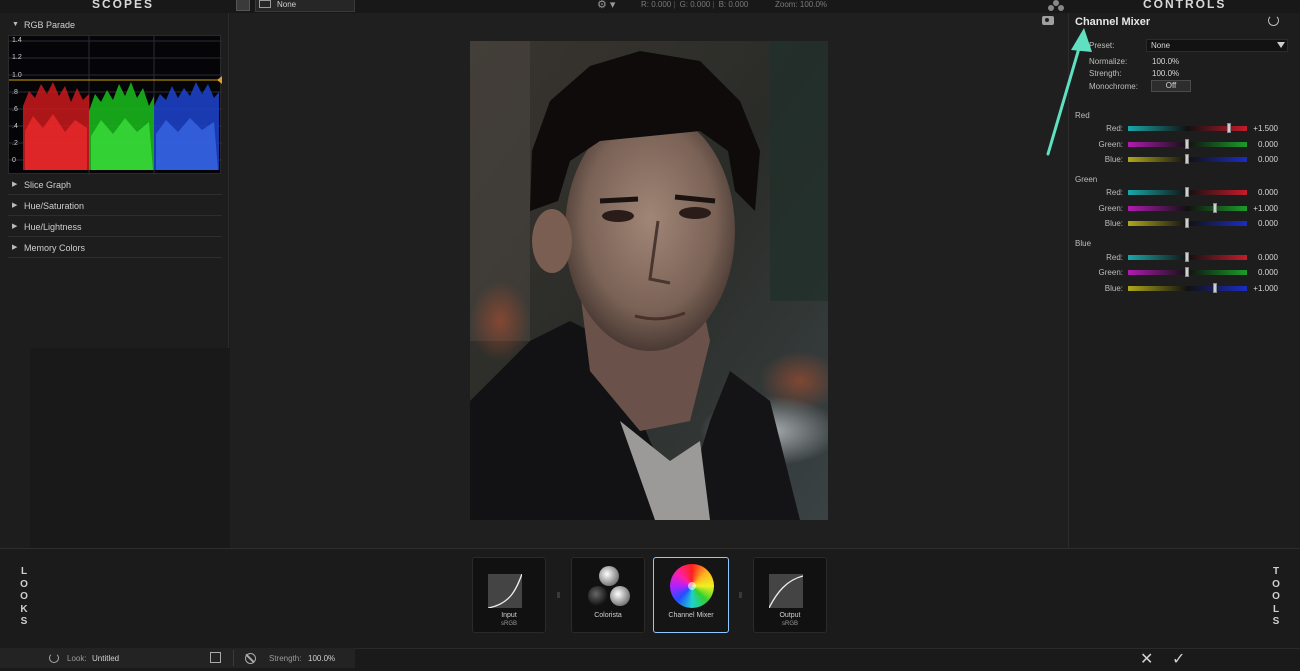 Image resolution: width=1300 pixels, height=671 pixels. What do you see at coordinates (287, 4) in the screenshot?
I see `viewer-preset-value: None` at bounding box center [287, 4].